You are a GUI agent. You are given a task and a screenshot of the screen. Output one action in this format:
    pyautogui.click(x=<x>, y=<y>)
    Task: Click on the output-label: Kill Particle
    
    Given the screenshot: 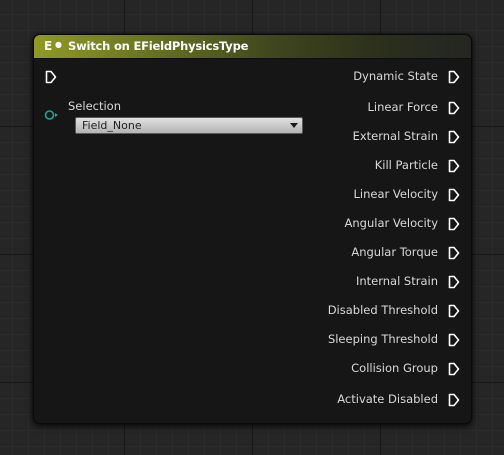 What is the action you would take?
    pyautogui.click(x=406, y=165)
    